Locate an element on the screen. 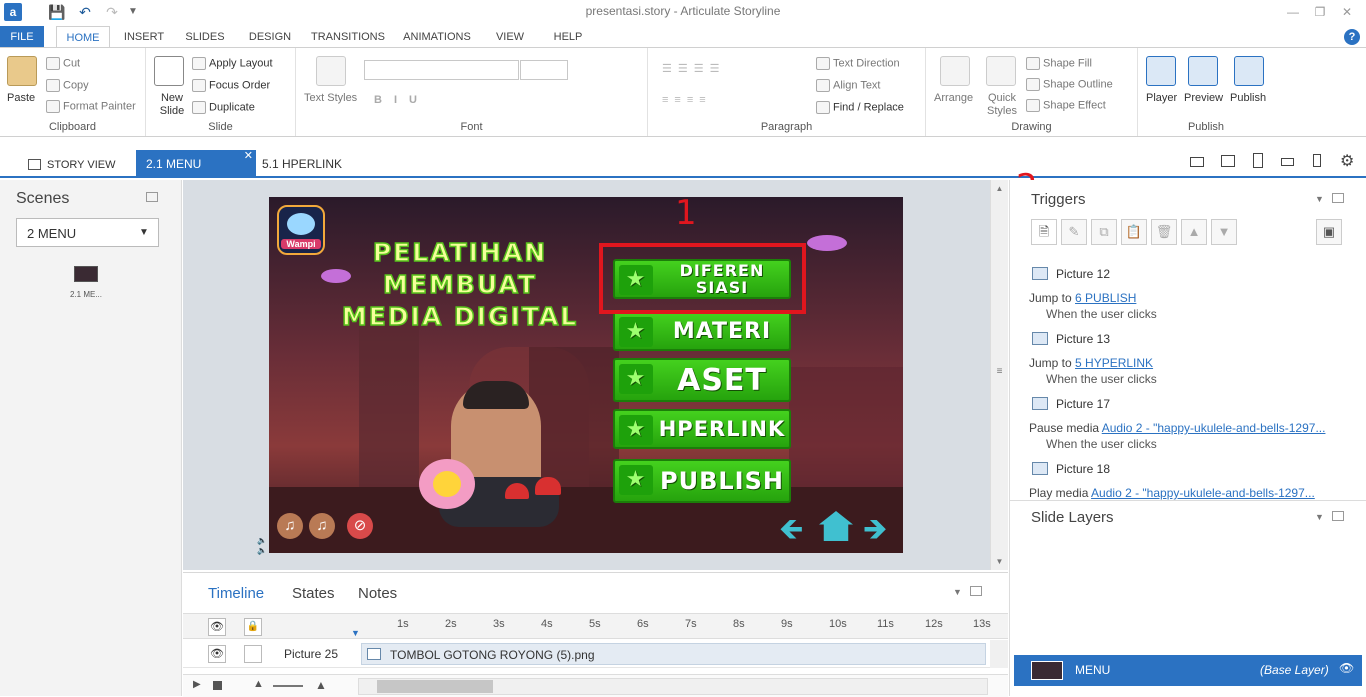 The image size is (1366, 697). trigger-variables-icon: ▣ is located at coordinates (1329, 232).